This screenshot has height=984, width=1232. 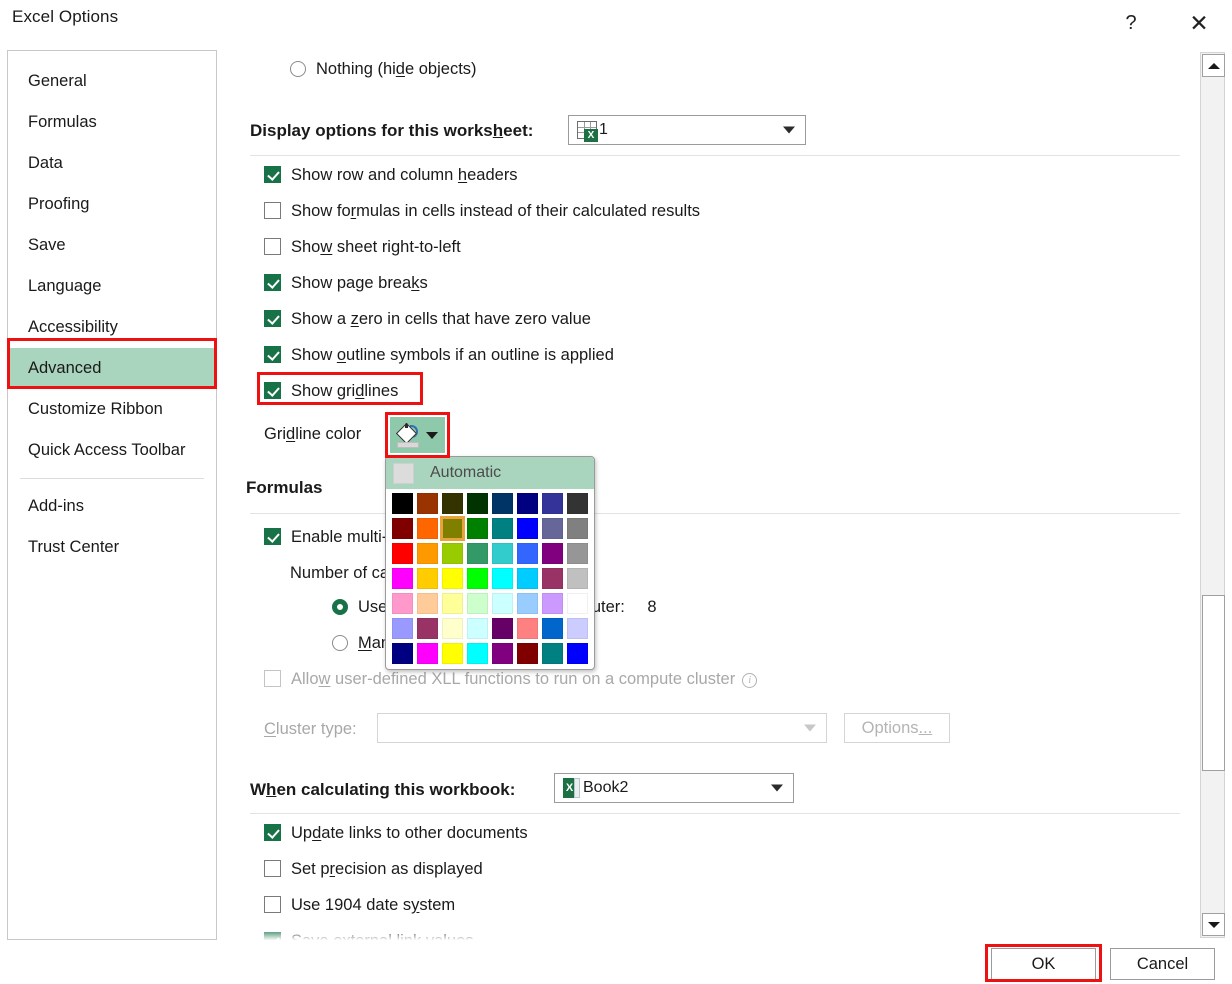 What do you see at coordinates (1212, 495) in the screenshot?
I see `vertical-scrollbar` at bounding box center [1212, 495].